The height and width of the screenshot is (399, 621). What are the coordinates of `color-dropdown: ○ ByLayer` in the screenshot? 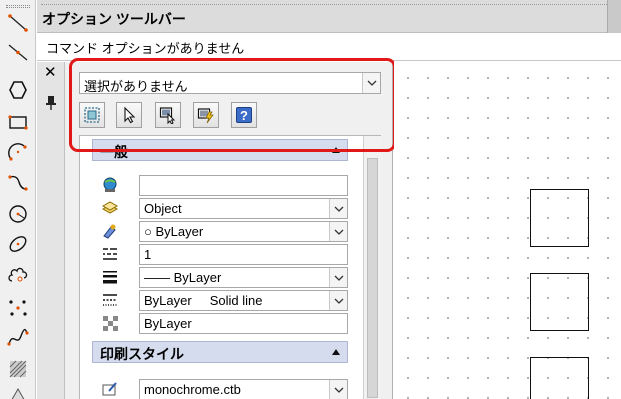 It's located at (243, 231).